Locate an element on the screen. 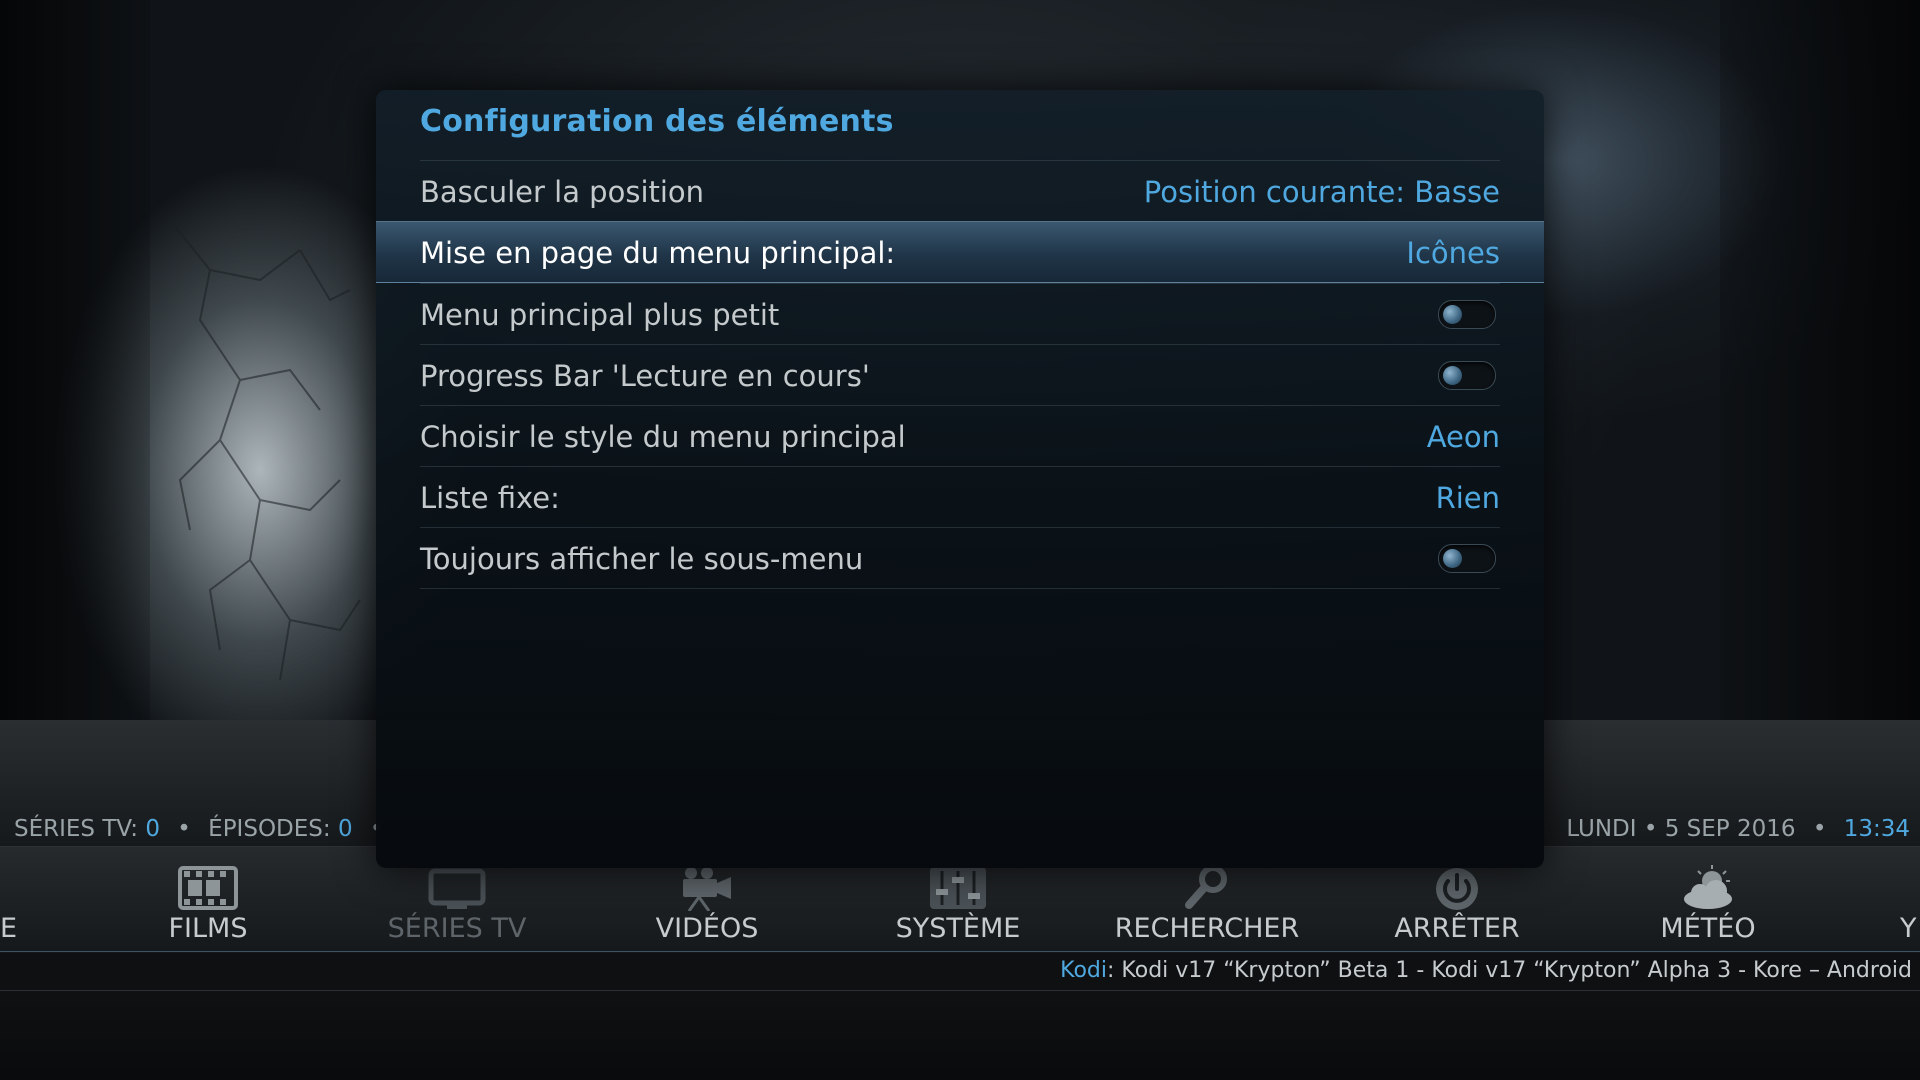  menu-item-label: VIDÉOS is located at coordinates (707, 928).